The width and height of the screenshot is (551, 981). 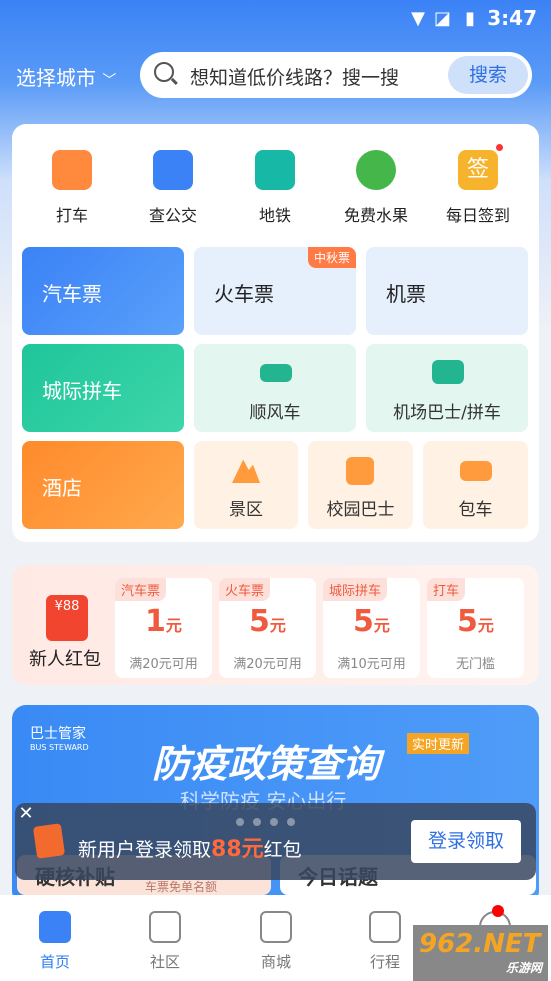 What do you see at coordinates (275, 962) in the screenshot?
I see `tab-label: 商城` at bounding box center [275, 962].